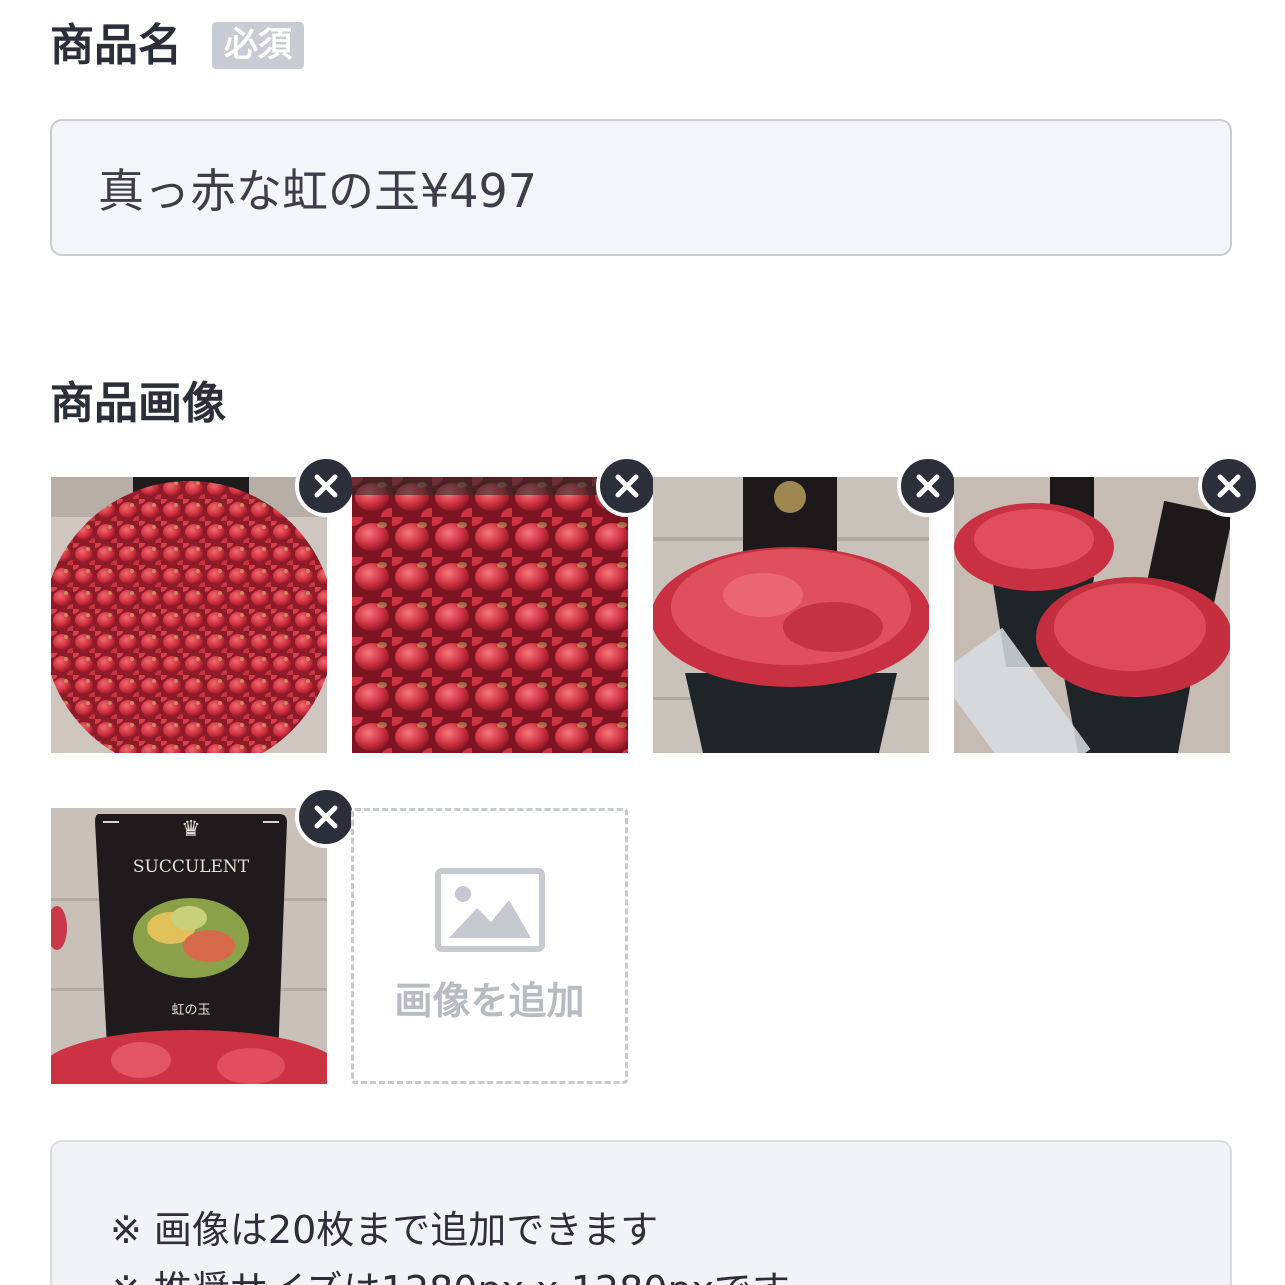 This screenshot has height=1285, width=1285. I want to click on image-placeholder-icon, so click(489, 909).